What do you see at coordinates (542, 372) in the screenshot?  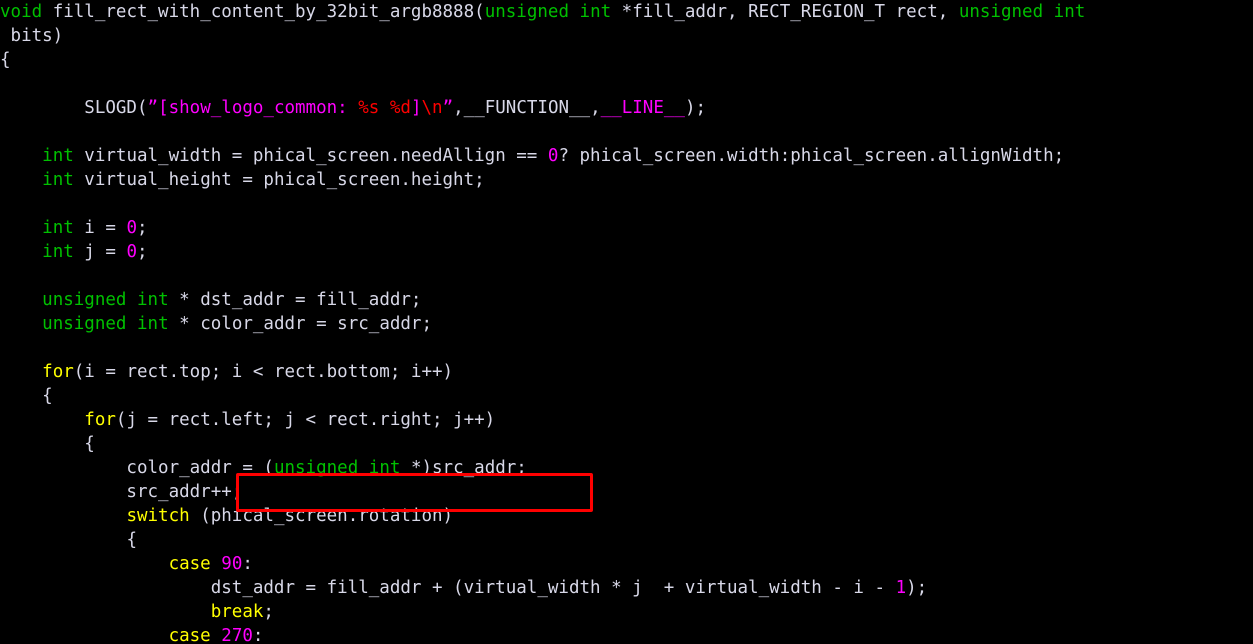 I see `code-line: for(i = rect.top; i < rect.bottom; i++)` at bounding box center [542, 372].